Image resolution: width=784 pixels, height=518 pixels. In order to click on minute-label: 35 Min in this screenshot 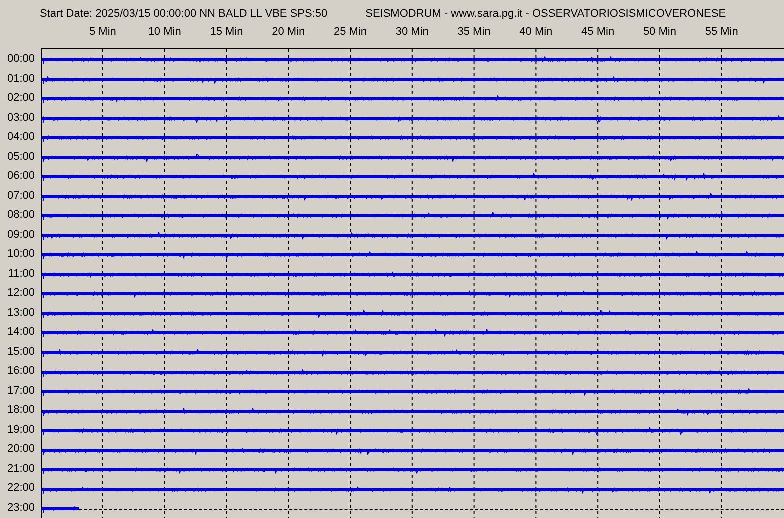, I will do `click(474, 32)`.